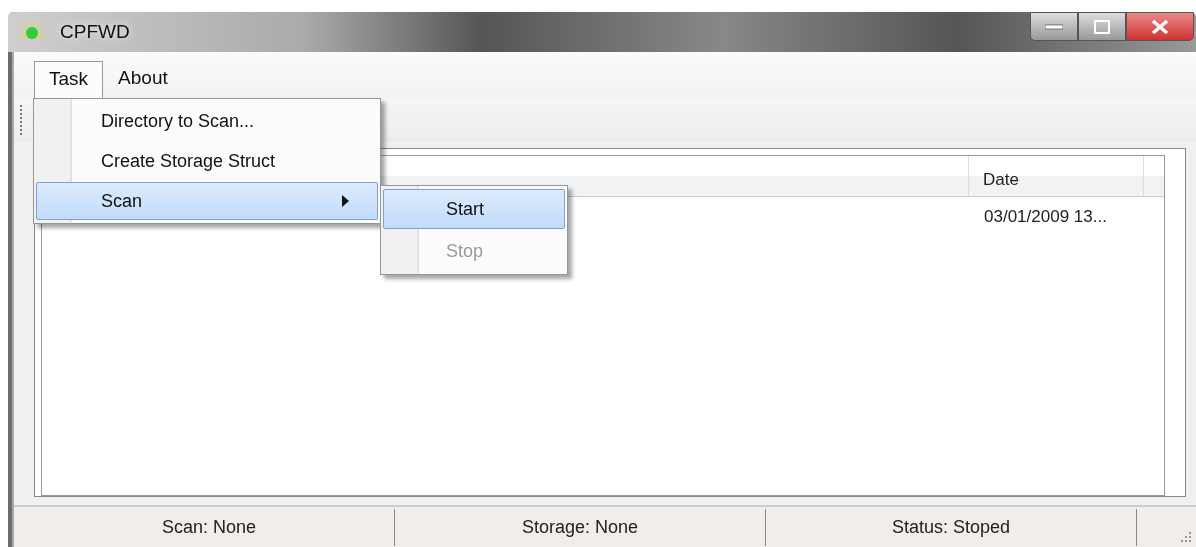  I want to click on status-panel: Scan: None, so click(209, 527).